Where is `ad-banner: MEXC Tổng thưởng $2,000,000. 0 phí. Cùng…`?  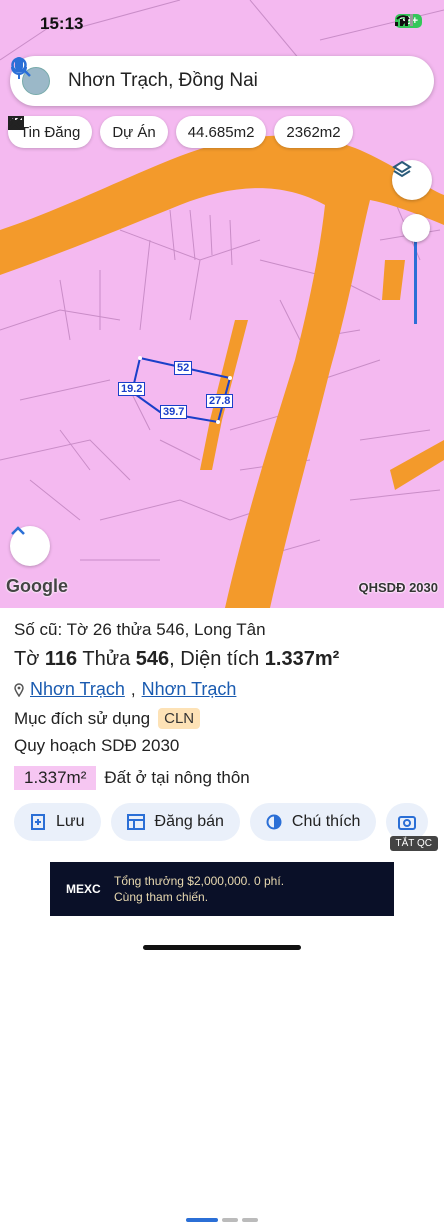 ad-banner: MEXC Tổng thưởng $2,000,000. 0 phí. Cùng… is located at coordinates (222, 889).